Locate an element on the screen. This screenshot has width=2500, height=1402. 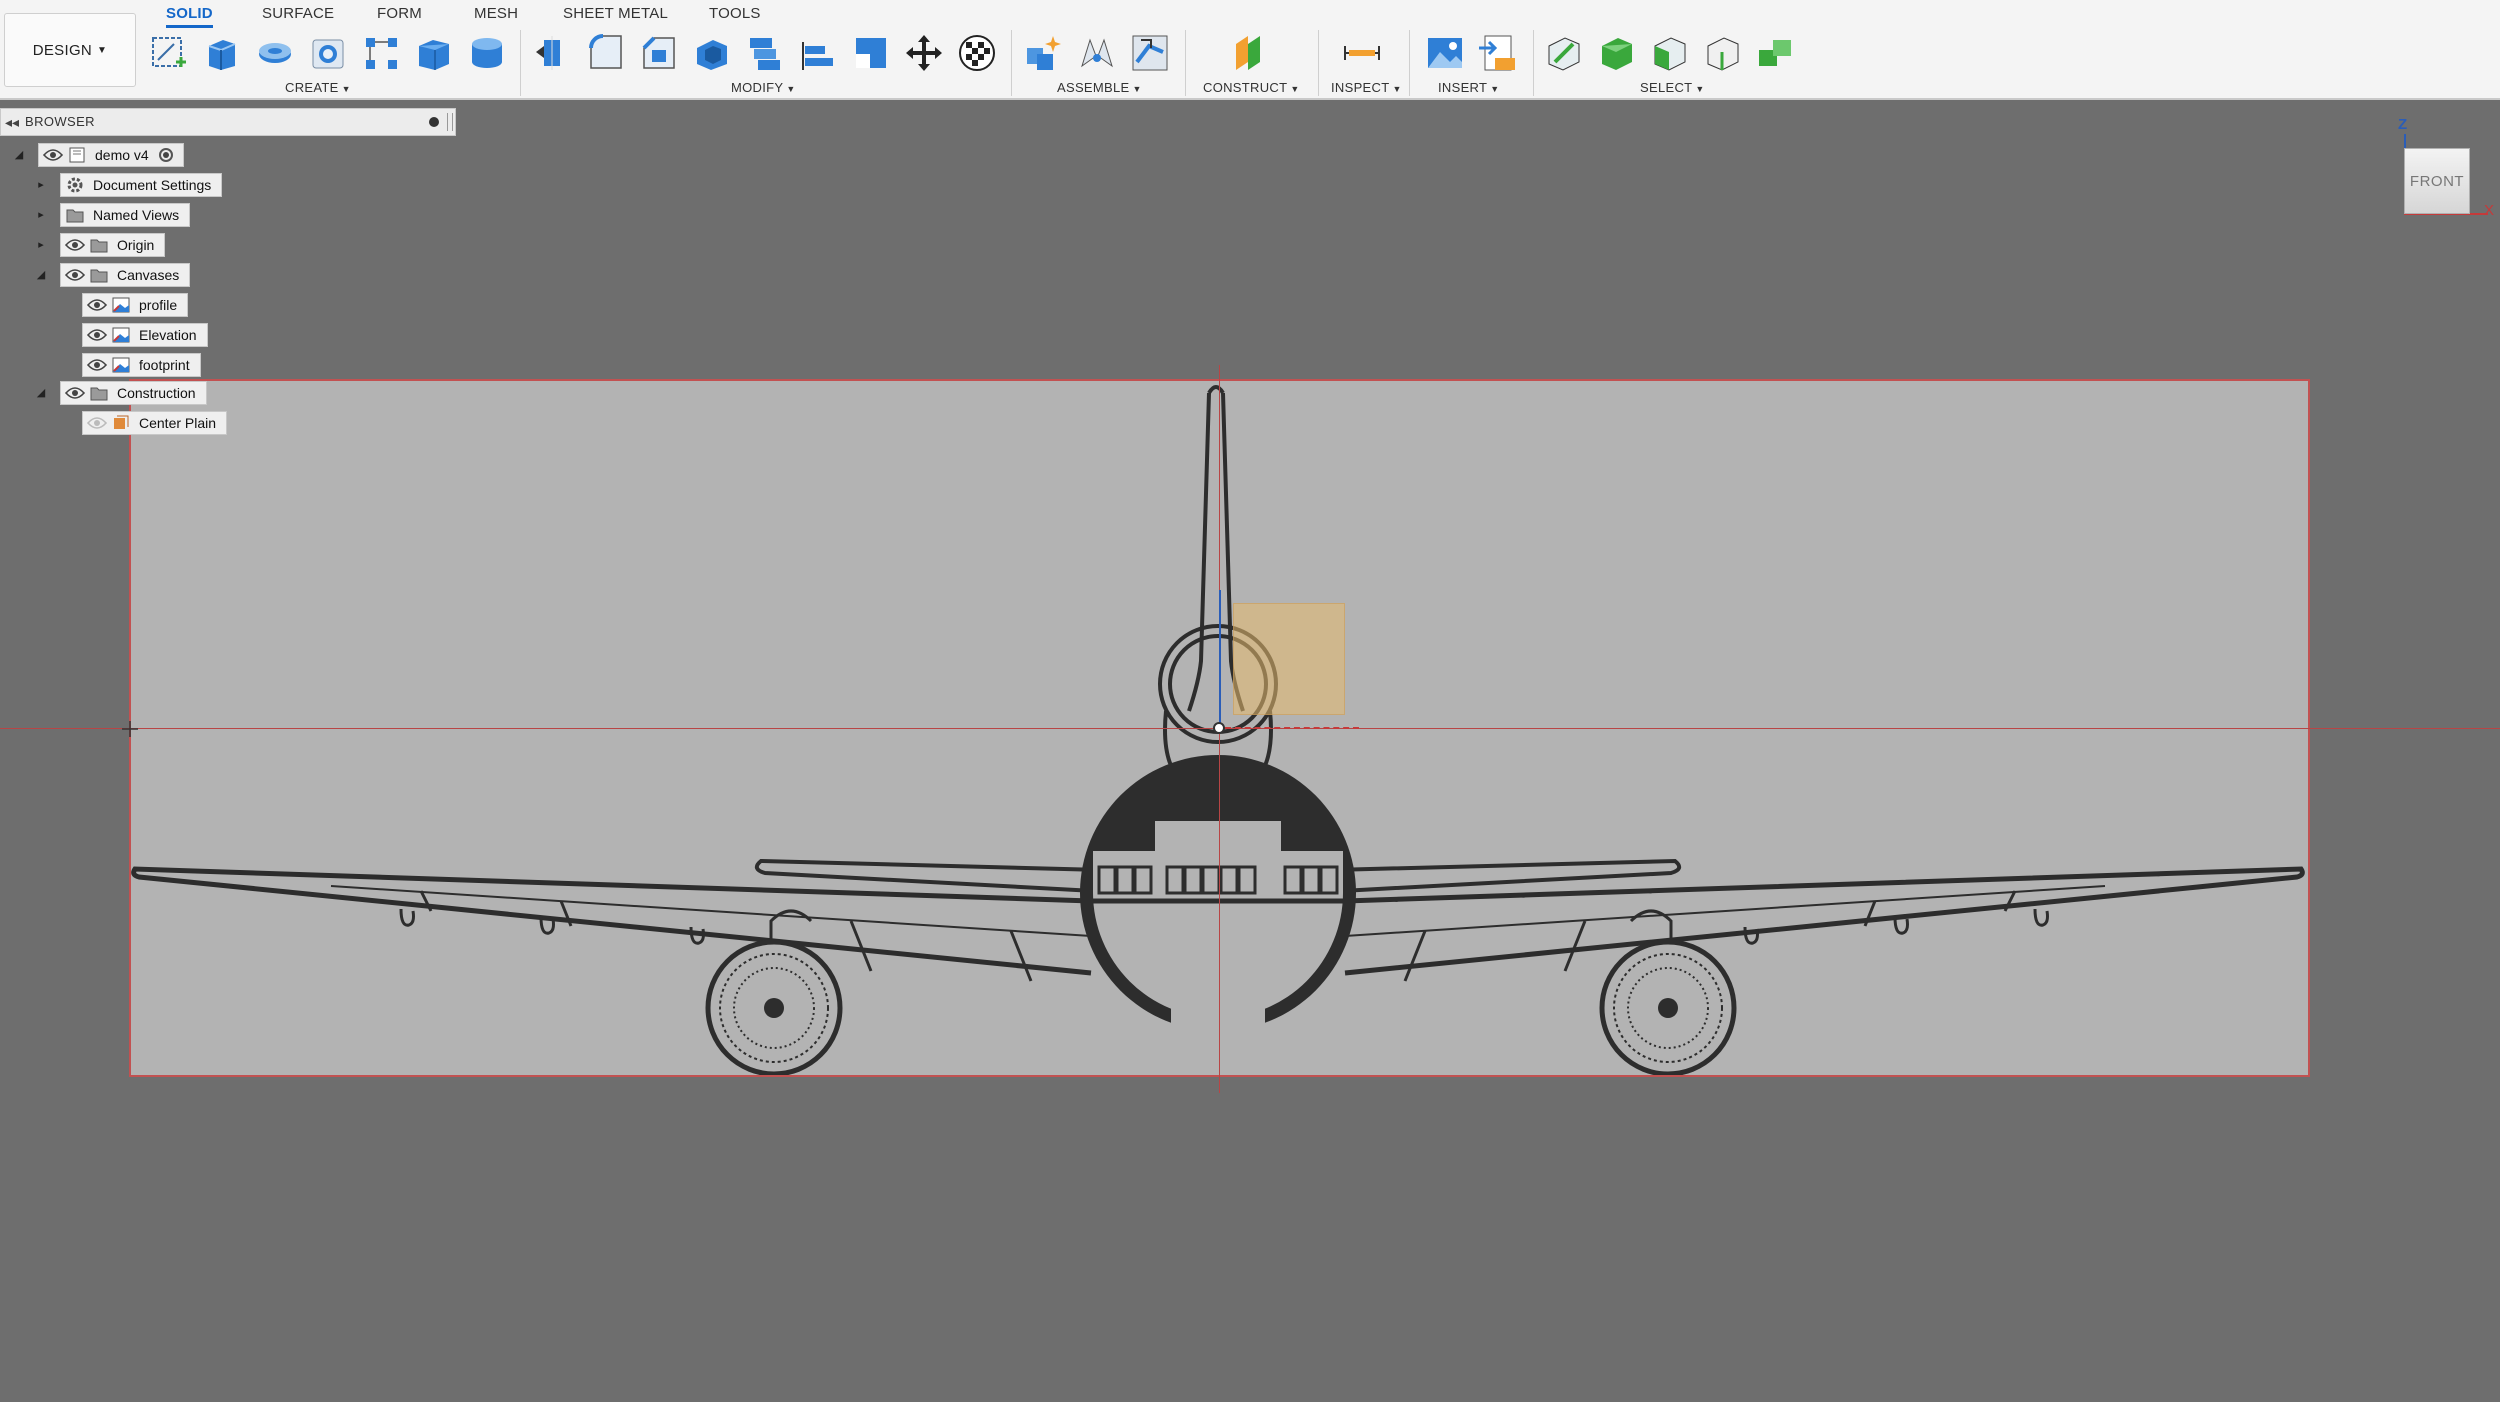
fillet-icon is located at coordinates (606, 53).